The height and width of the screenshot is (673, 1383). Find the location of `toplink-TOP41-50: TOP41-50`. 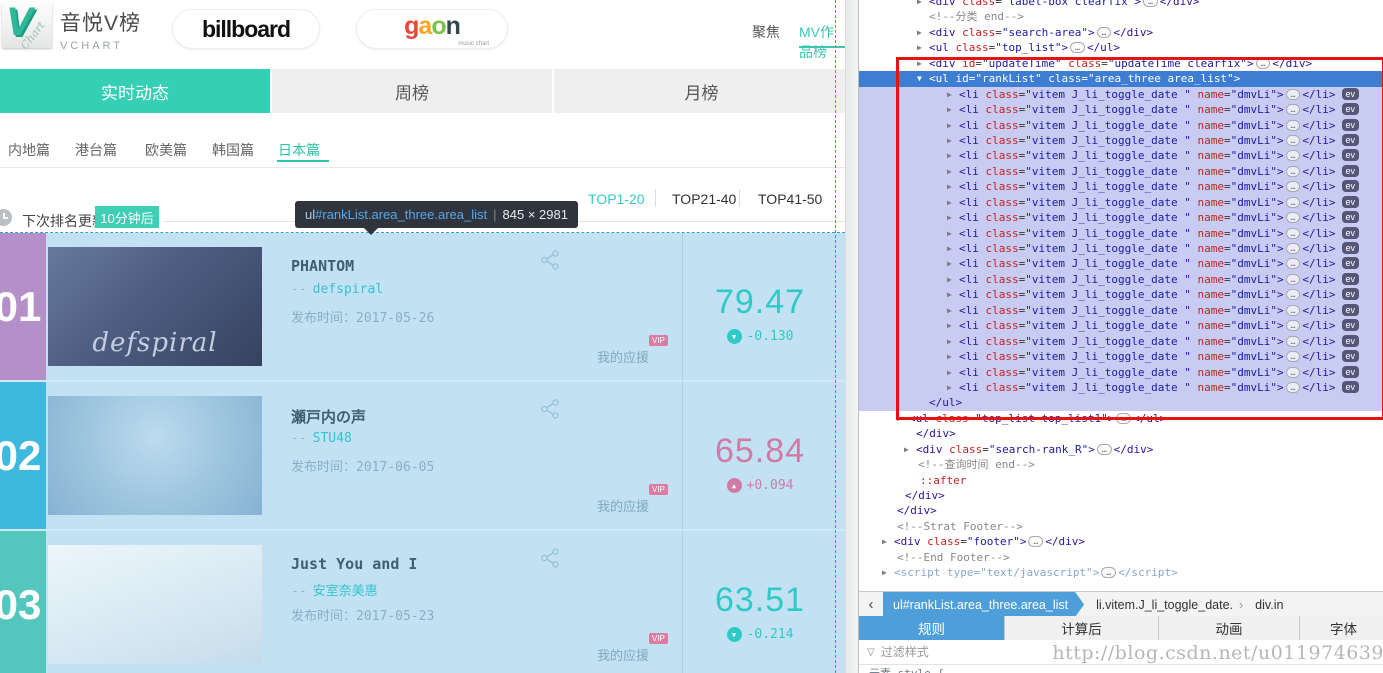

toplink-TOP41-50: TOP41-50 is located at coordinates (790, 199).